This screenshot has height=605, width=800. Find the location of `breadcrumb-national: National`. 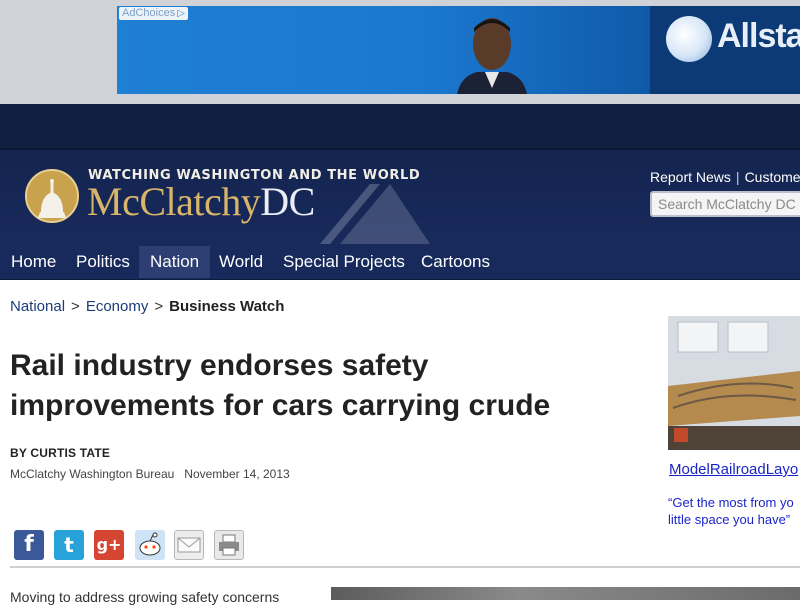

breadcrumb-national: National is located at coordinates (37, 306).